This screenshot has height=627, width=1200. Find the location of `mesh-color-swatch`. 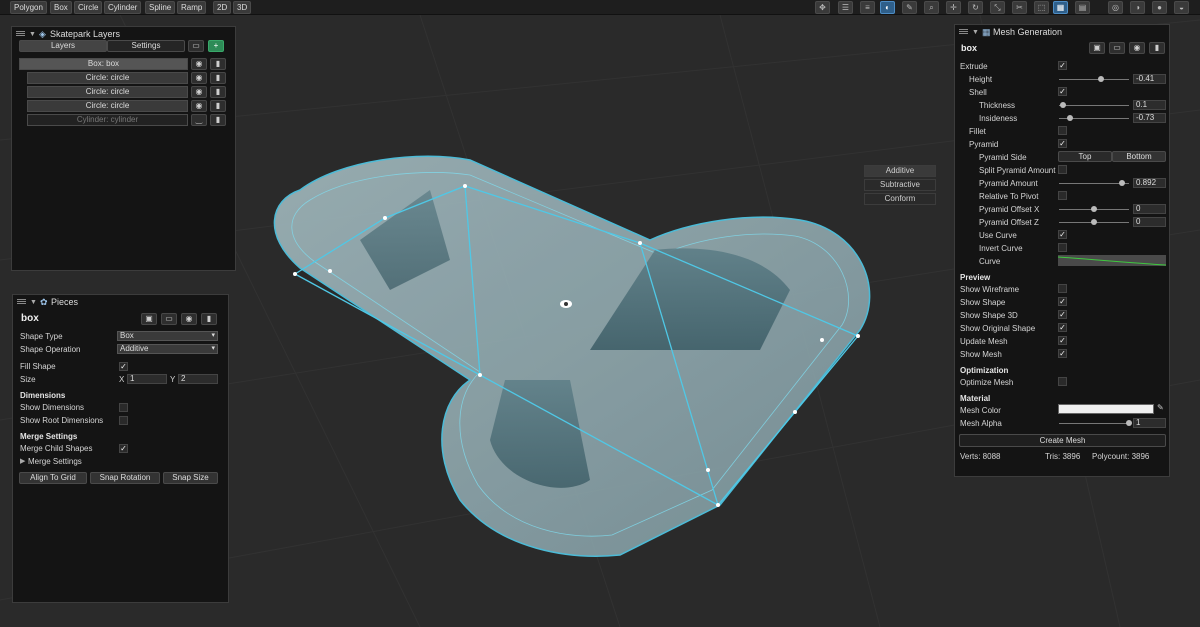

mesh-color-swatch is located at coordinates (1106, 409).